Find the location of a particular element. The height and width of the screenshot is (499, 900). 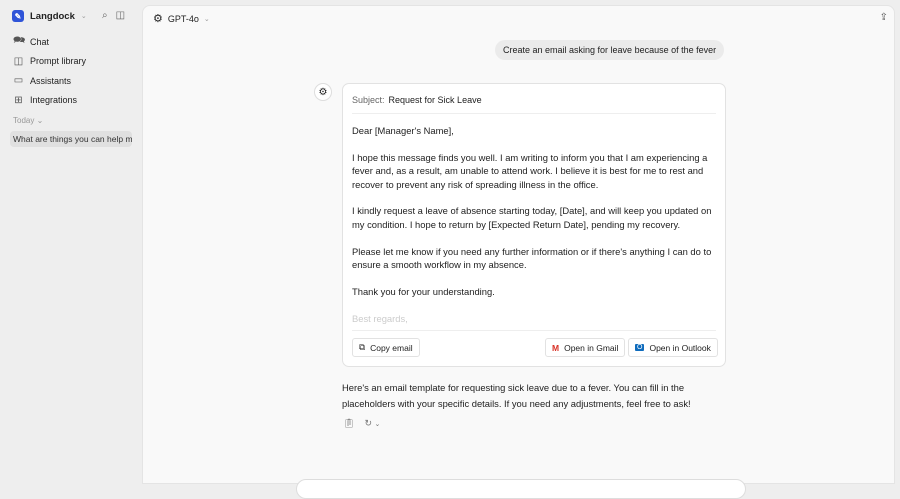

button-label: Open in Outlook is located at coordinates (680, 347).